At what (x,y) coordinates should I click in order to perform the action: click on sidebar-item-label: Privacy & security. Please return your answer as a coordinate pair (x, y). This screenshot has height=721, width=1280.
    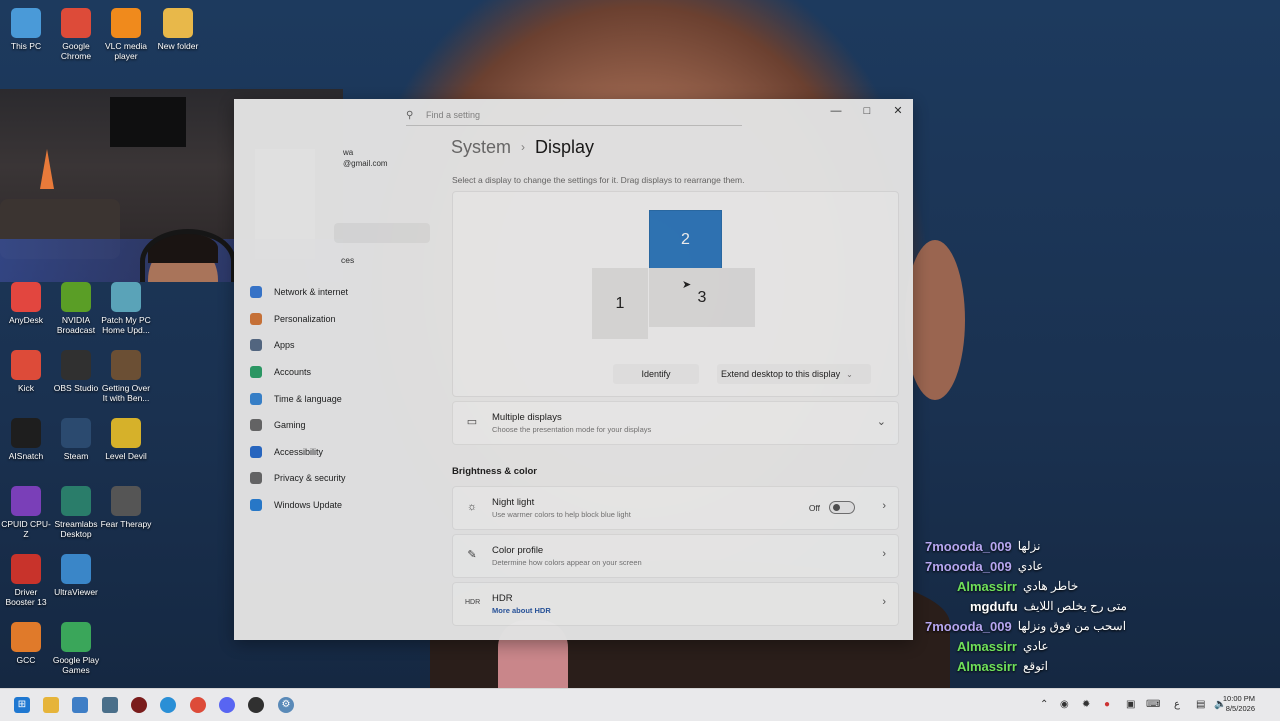
    Looking at the image, I should click on (310, 478).